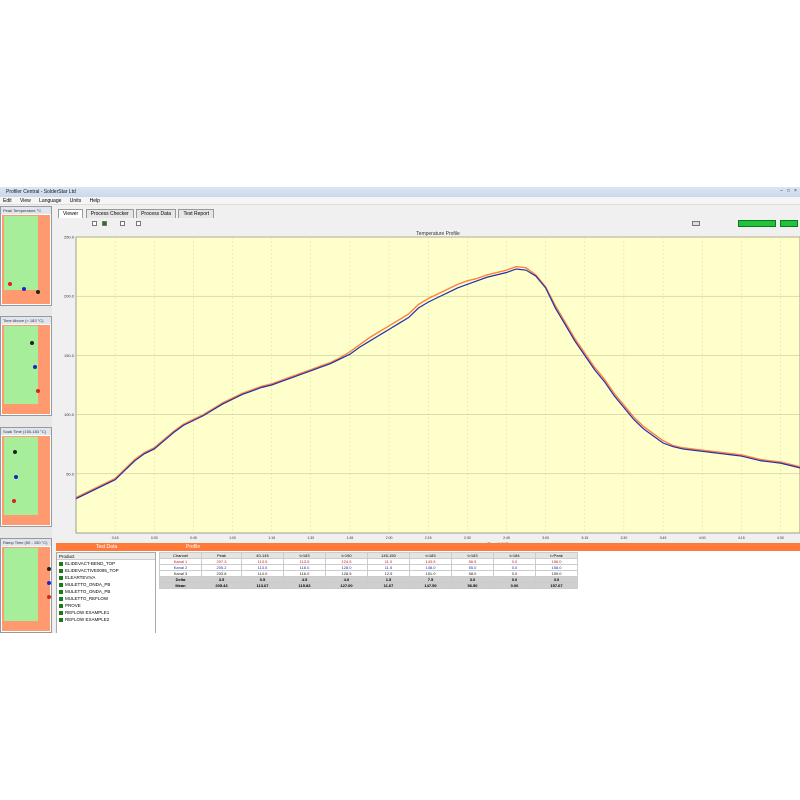 The width and height of the screenshot is (800, 800). What do you see at coordinates (388, 585) in the screenshot?
I see `table-cell: 11.67` at bounding box center [388, 585].